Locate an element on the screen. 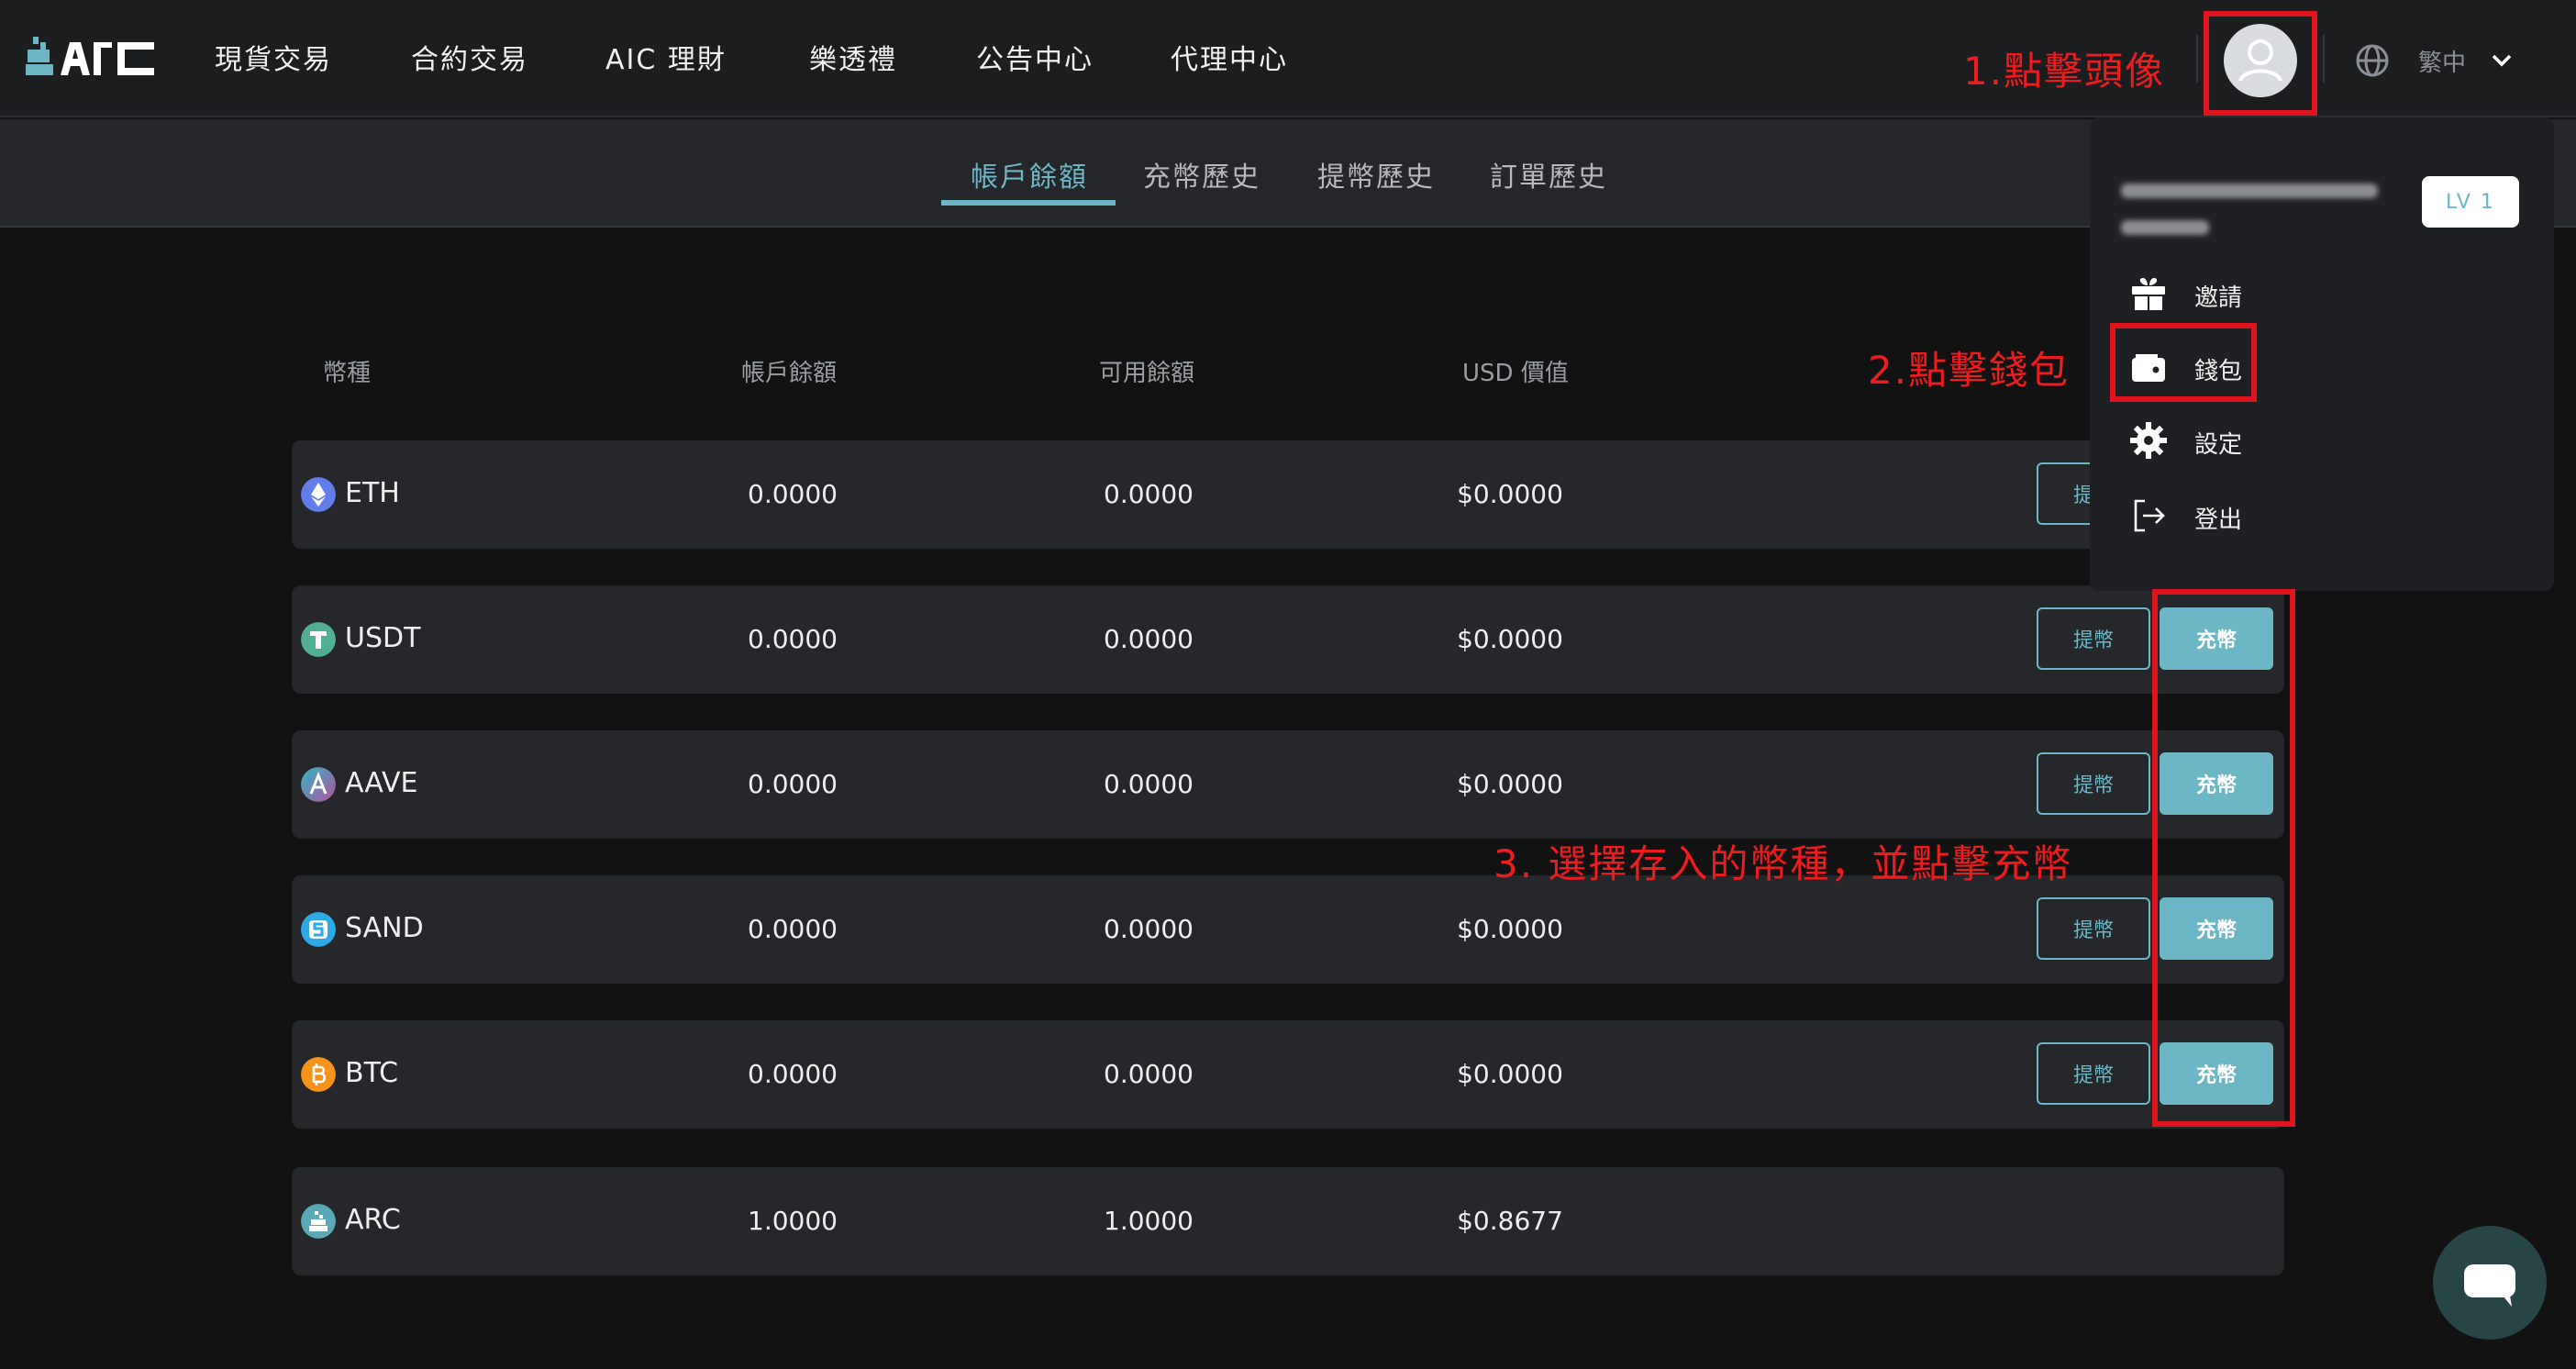 The height and width of the screenshot is (1369, 2576). tab-account-balance: 帳戶餘額 is located at coordinates (1029, 174).